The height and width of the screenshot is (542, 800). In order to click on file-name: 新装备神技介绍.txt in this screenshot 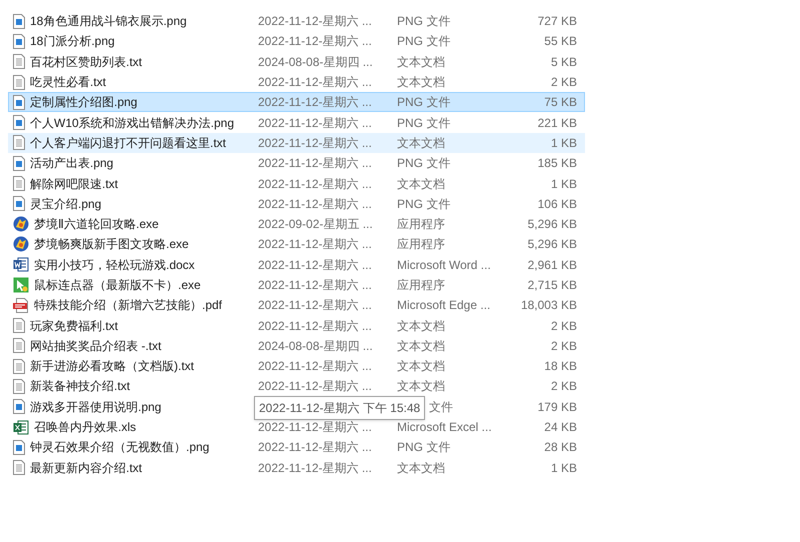, I will do `click(80, 387)`.